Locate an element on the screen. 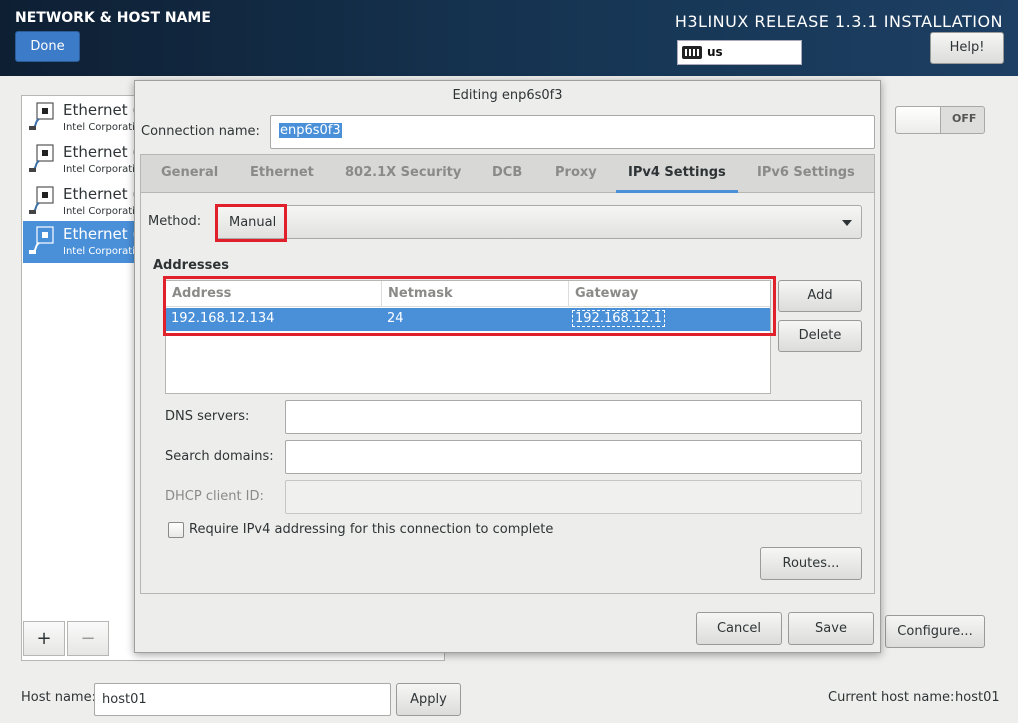 The width and height of the screenshot is (1018, 723). release-title: H3LINUX RELEASE 1.3.1 INSTALLATION is located at coordinates (838, 21).